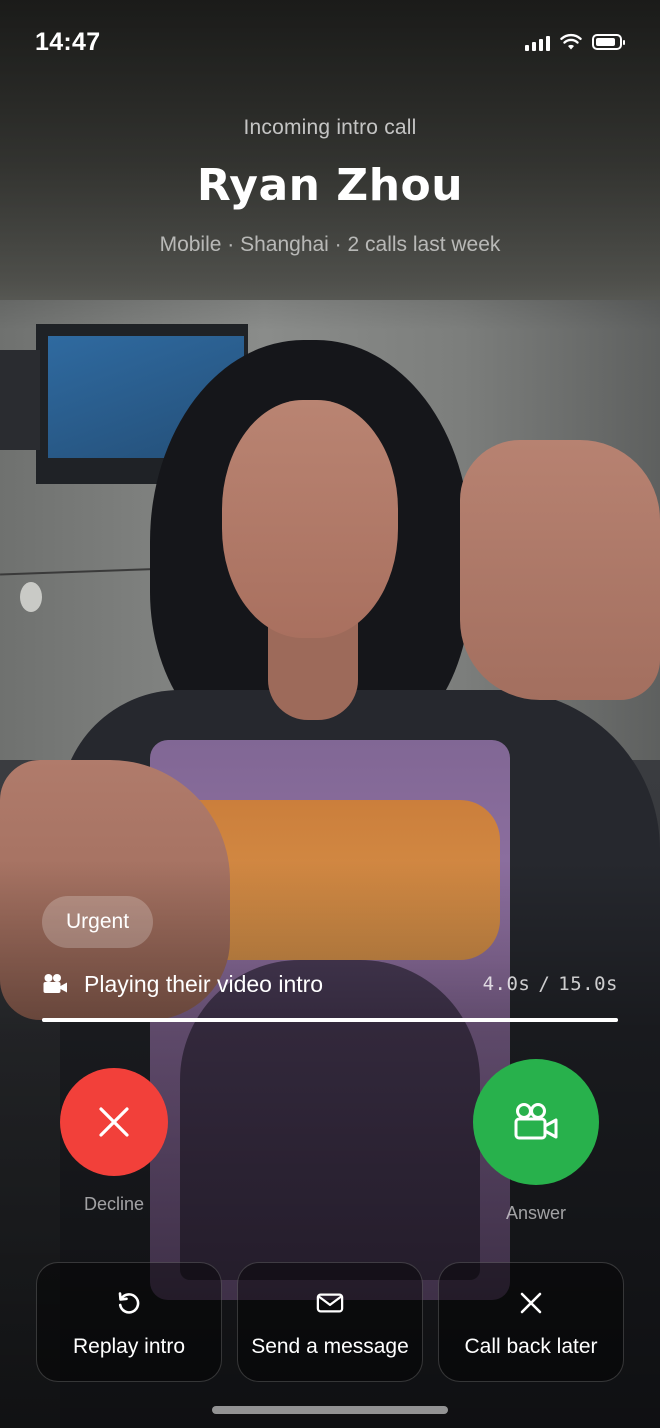 Image resolution: width=660 pixels, height=1428 pixels. I want to click on battery-icon, so click(608, 42).